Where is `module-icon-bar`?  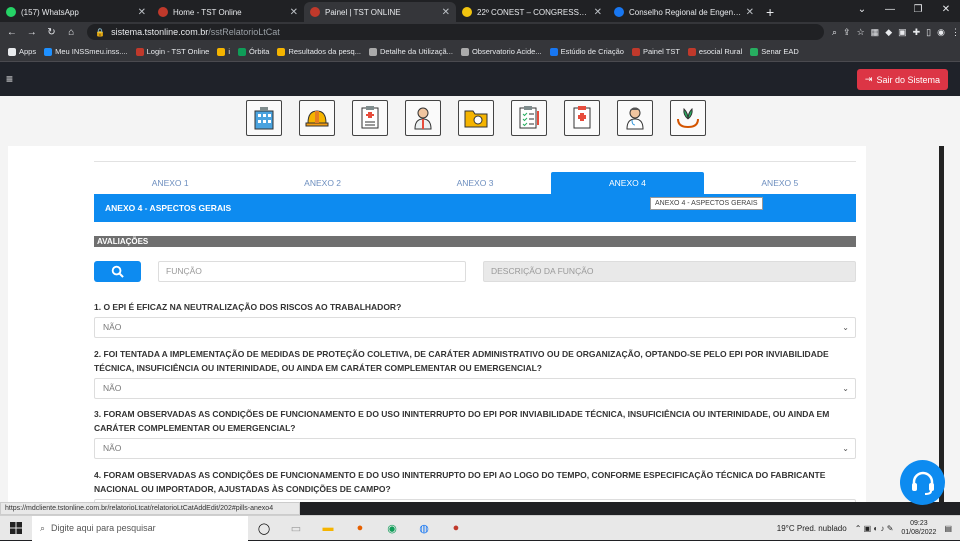 module-icon-bar is located at coordinates (476, 118).